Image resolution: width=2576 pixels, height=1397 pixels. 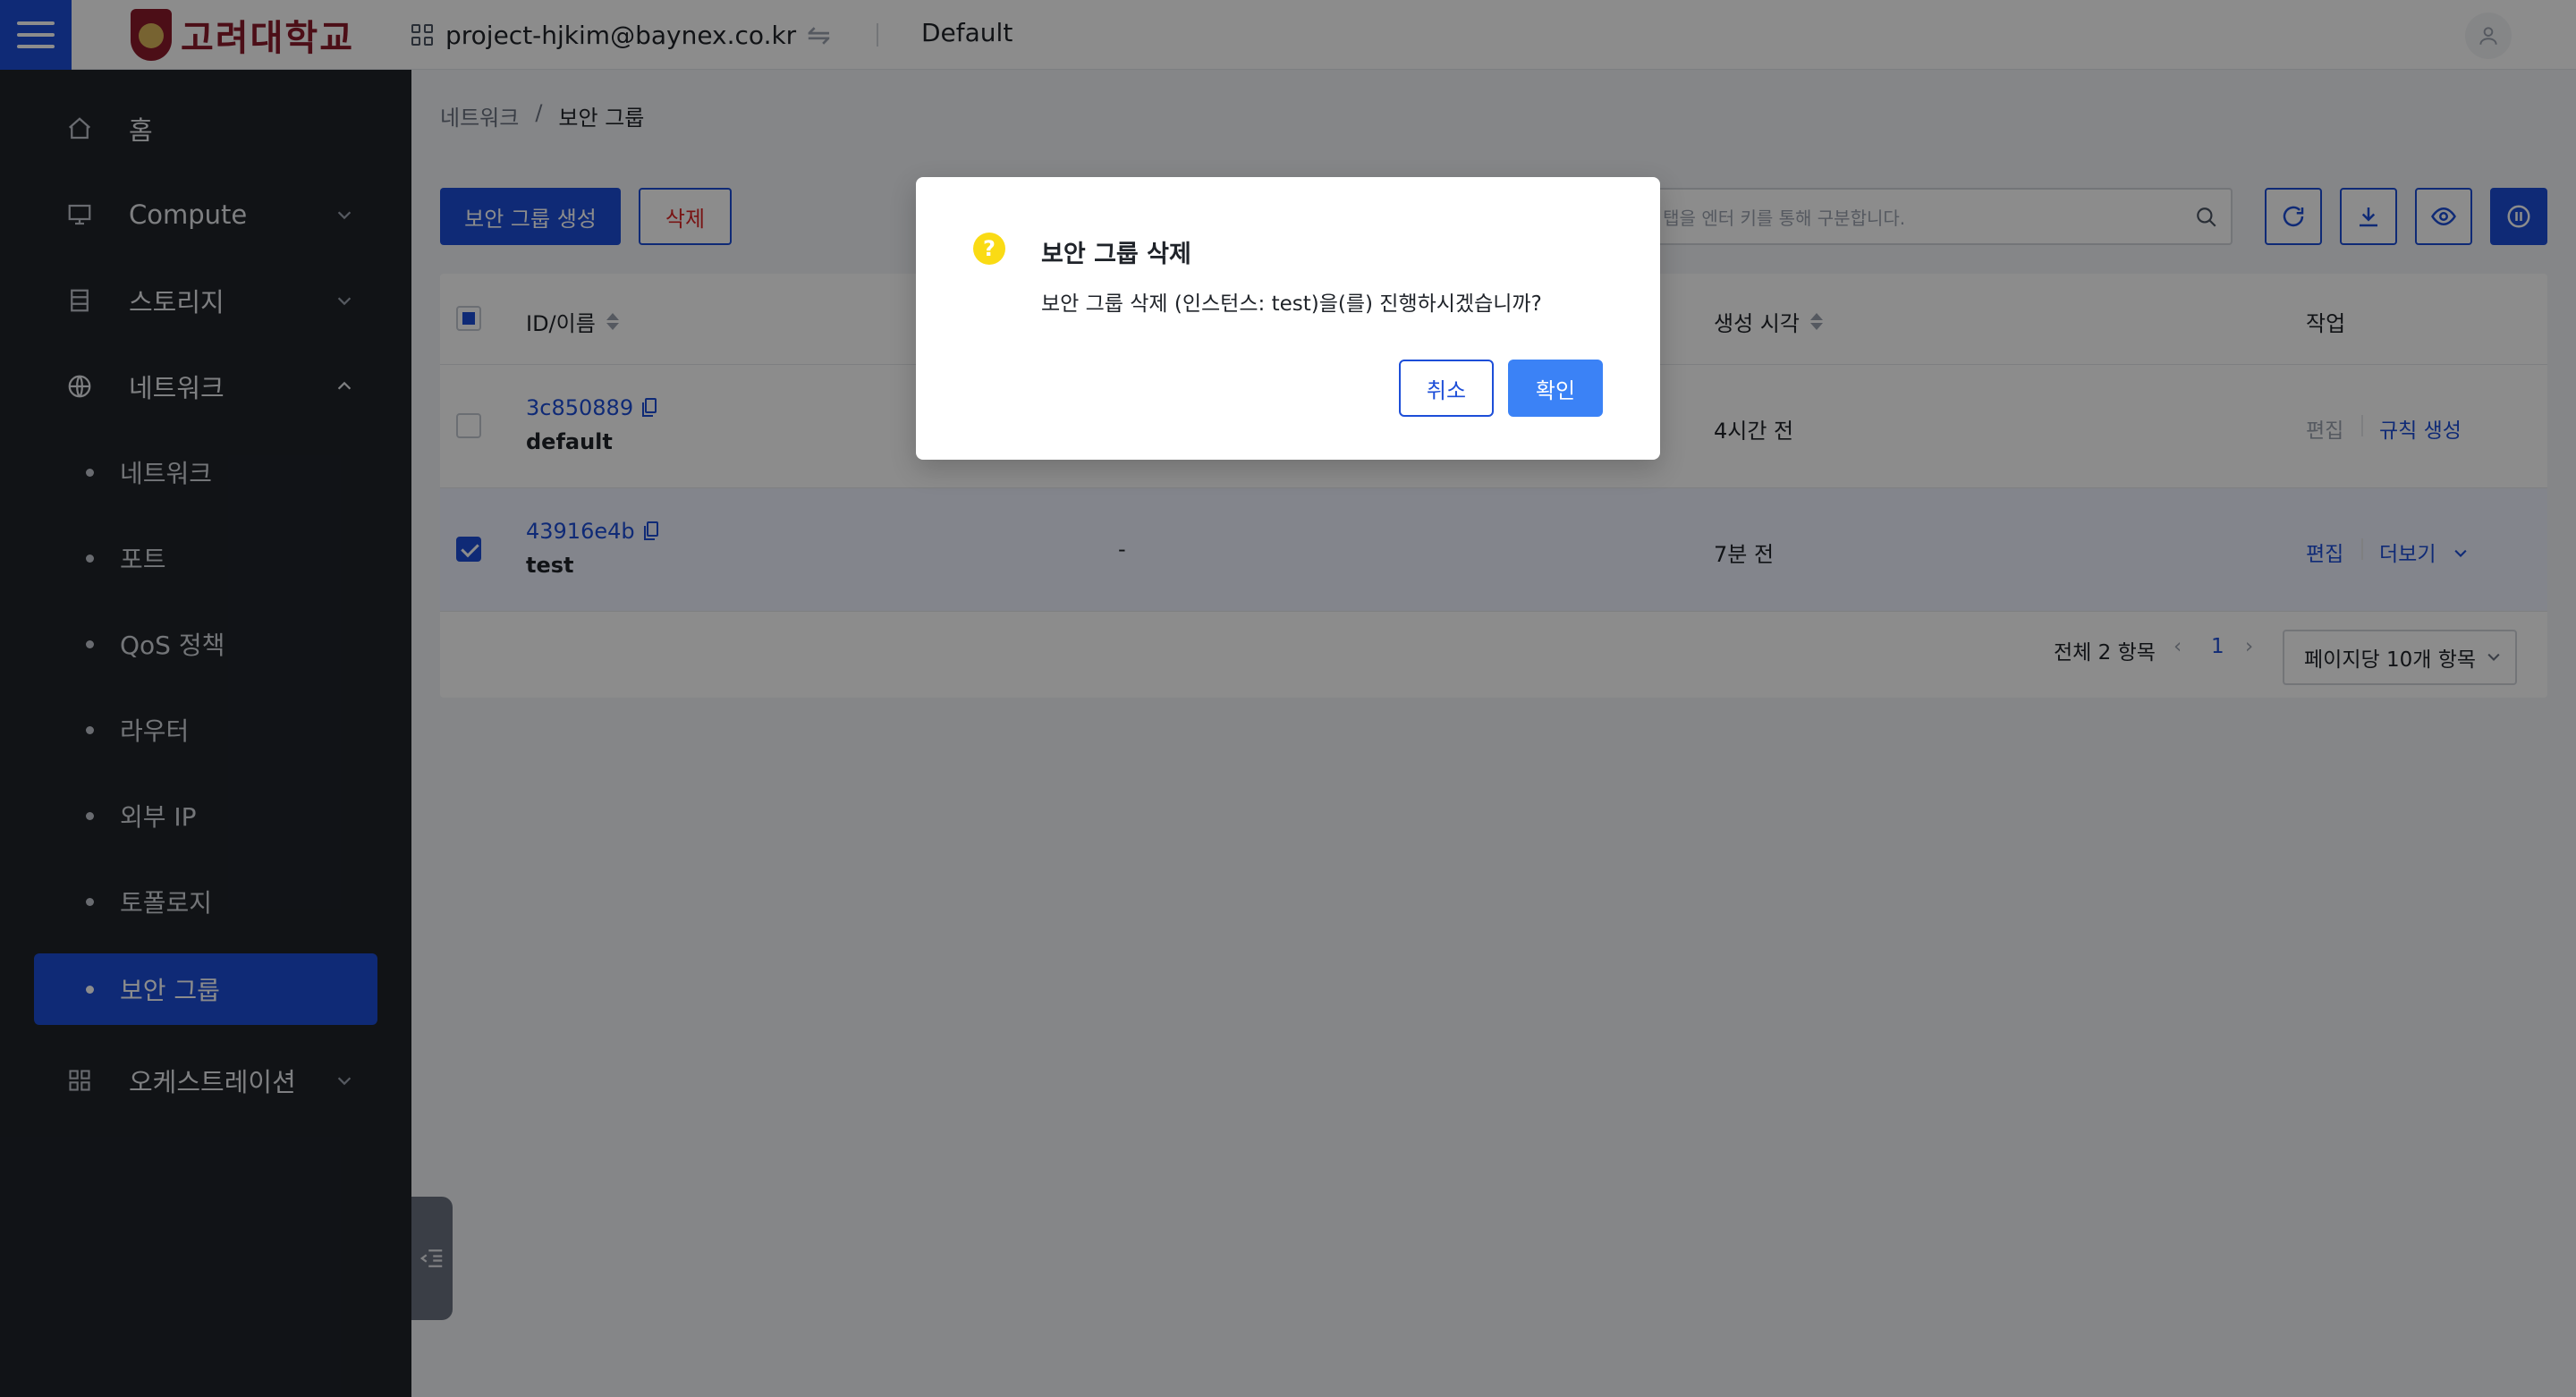 What do you see at coordinates (1116, 254) in the screenshot?
I see `dialog-title: 보안 그룹 삭제` at bounding box center [1116, 254].